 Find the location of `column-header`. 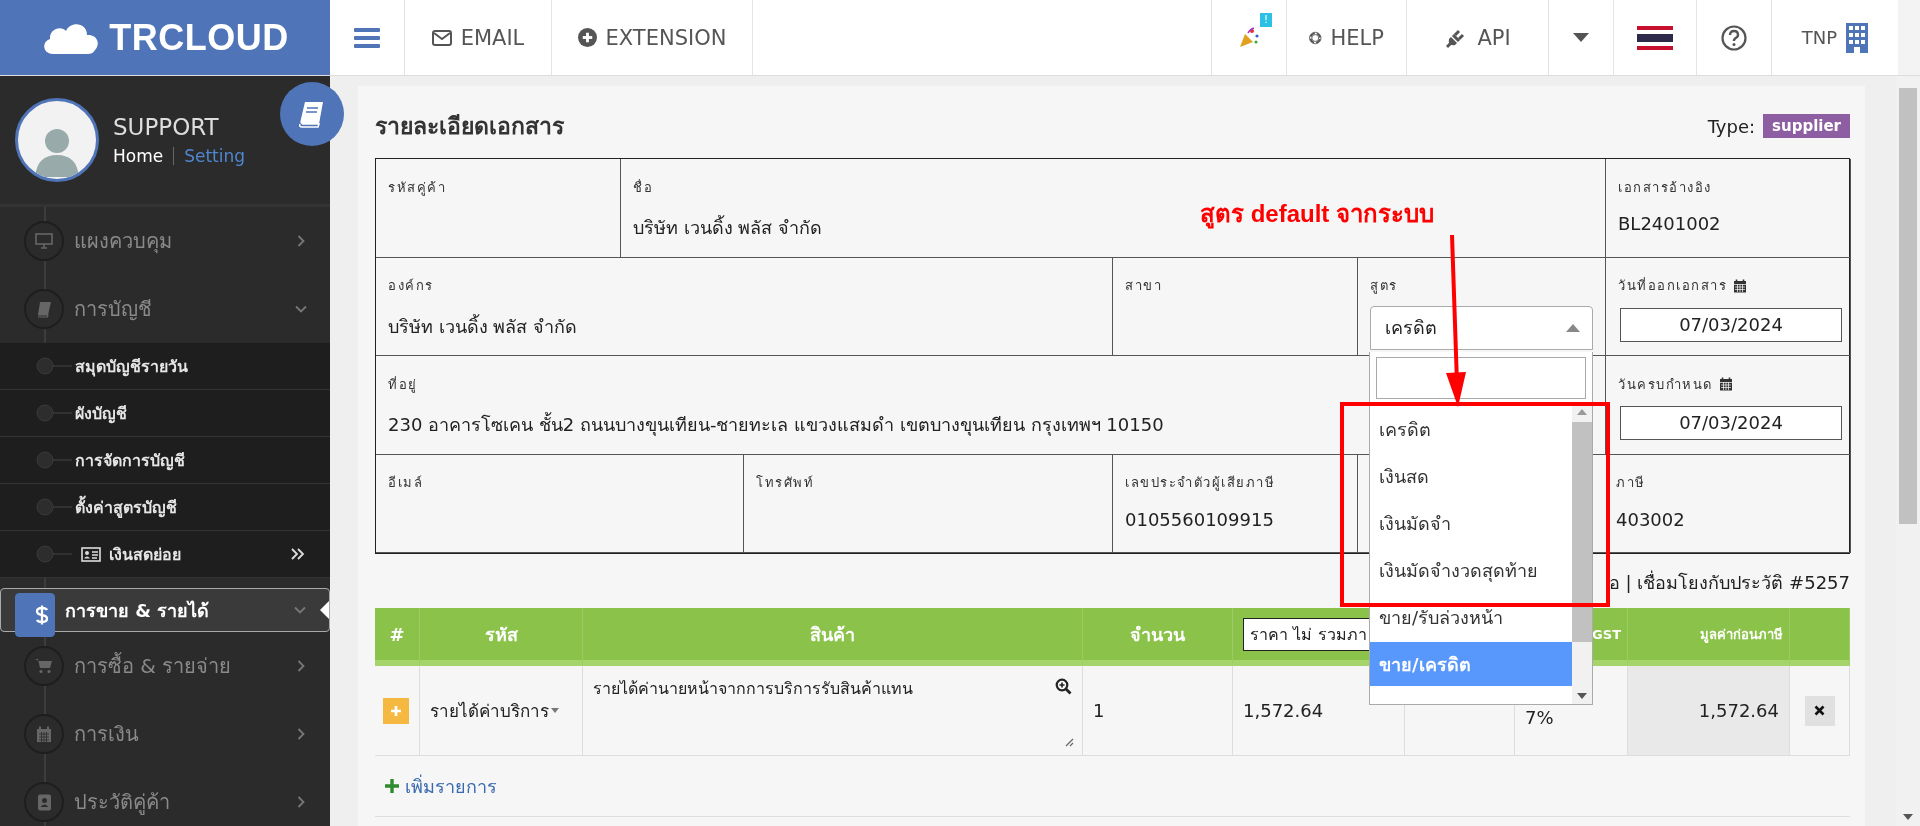

column-header is located at coordinates (1820, 637).